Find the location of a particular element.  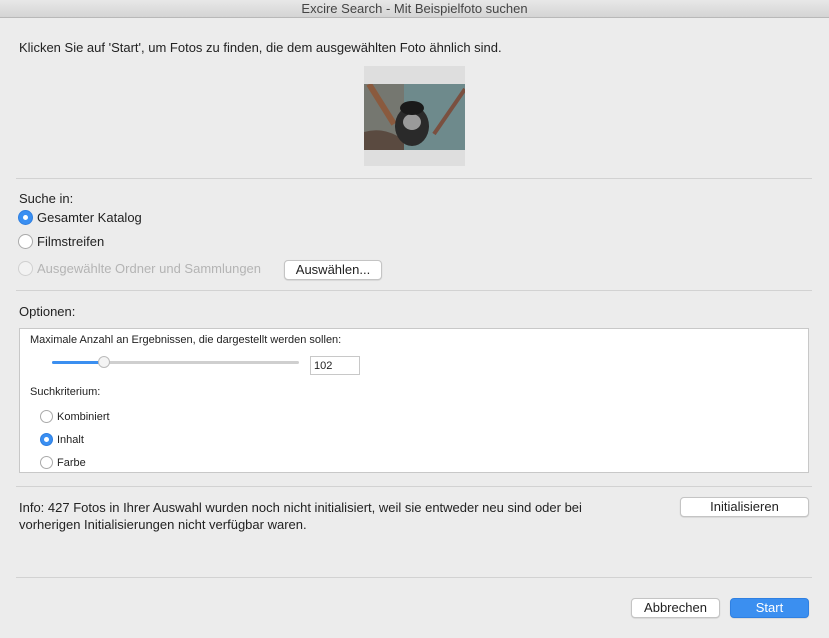

radio-disabled-icon is located at coordinates (25, 268).